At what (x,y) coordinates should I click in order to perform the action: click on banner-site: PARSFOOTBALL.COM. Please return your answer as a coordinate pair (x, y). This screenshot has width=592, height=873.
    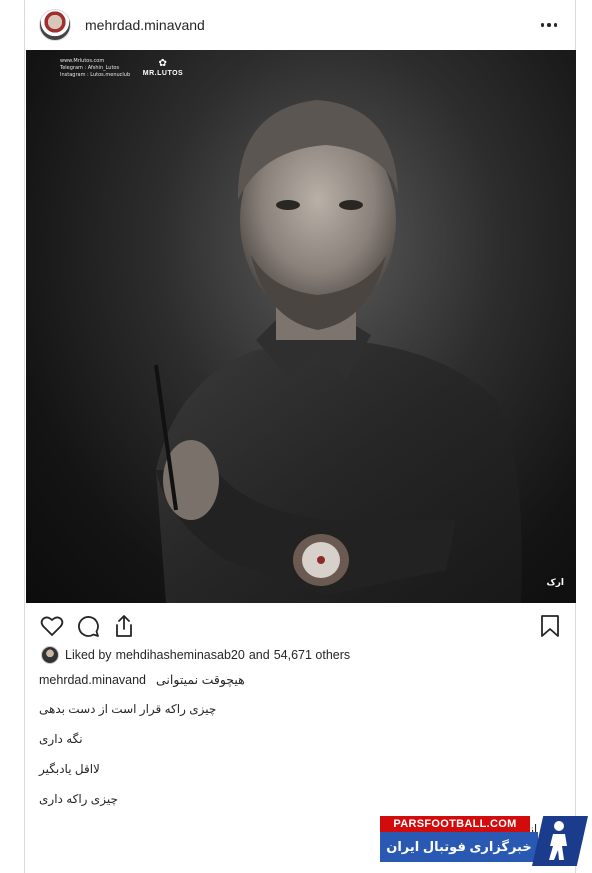
    Looking at the image, I should click on (455, 824).